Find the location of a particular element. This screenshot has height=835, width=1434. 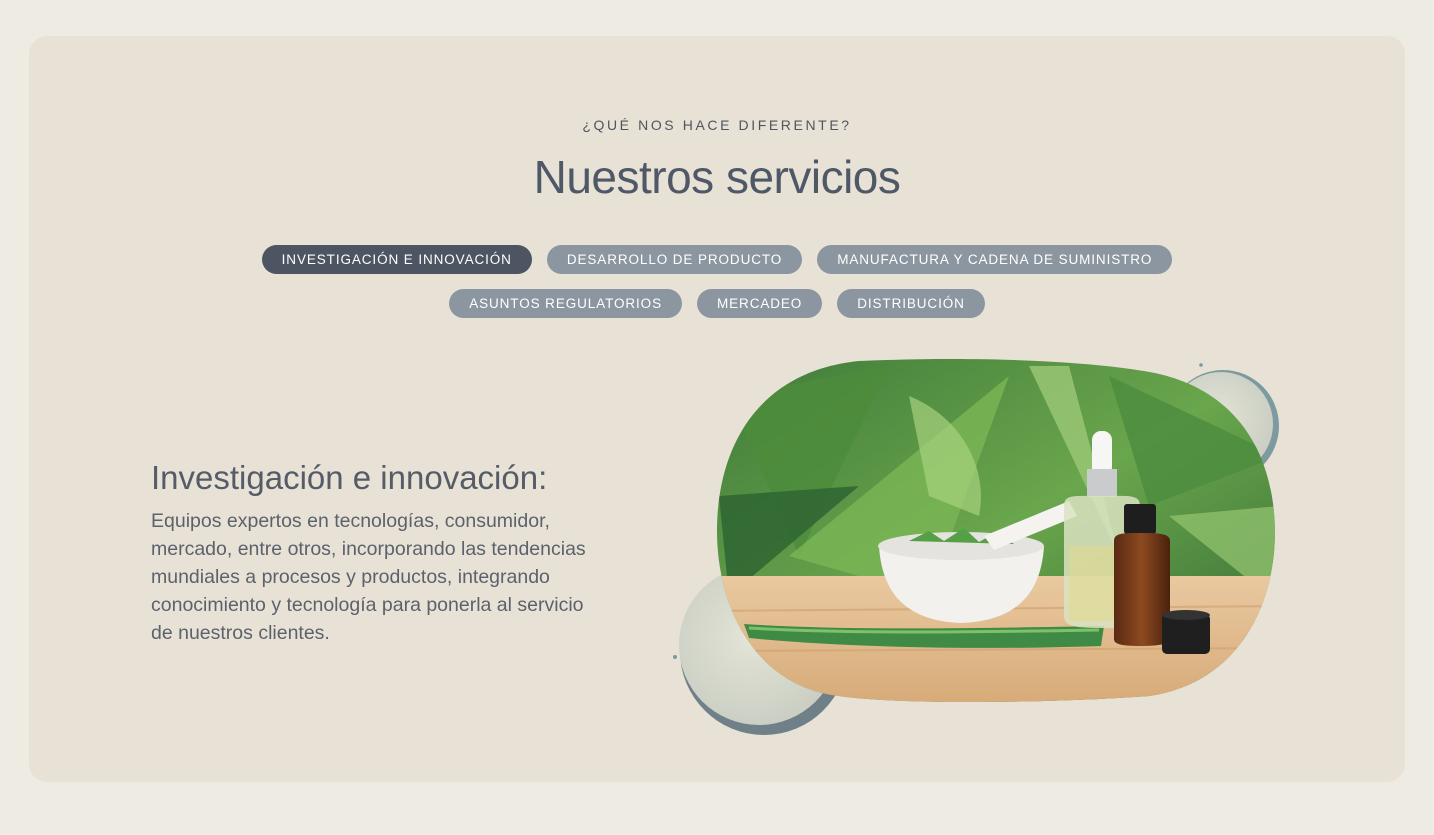

section-eyebrow: ¿QUÉ NOS HACE DIFERENTE? is located at coordinates (717, 125).